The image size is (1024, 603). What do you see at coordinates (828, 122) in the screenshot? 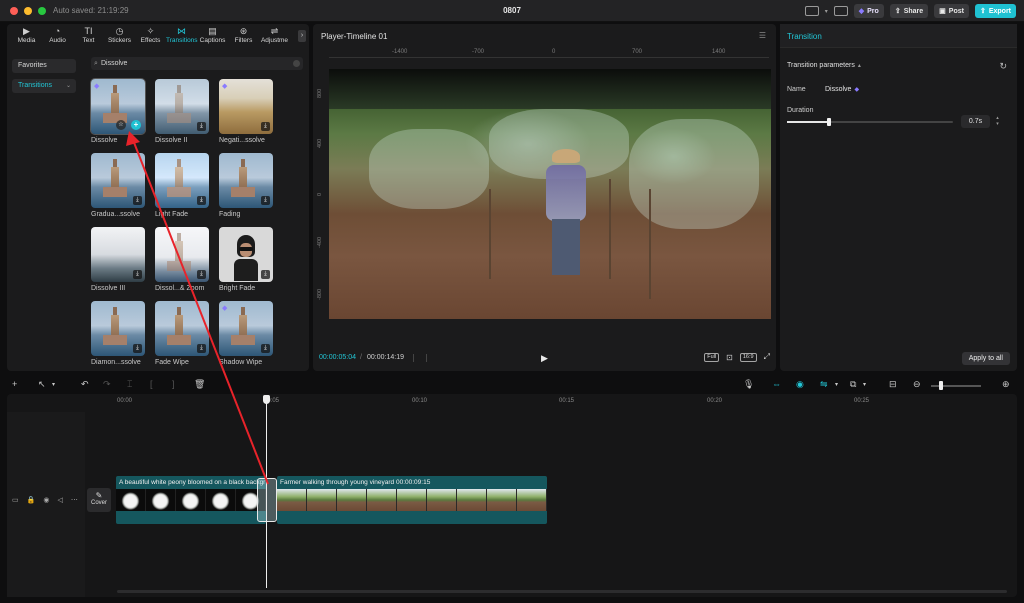
I see `slider-knob` at bounding box center [828, 122].